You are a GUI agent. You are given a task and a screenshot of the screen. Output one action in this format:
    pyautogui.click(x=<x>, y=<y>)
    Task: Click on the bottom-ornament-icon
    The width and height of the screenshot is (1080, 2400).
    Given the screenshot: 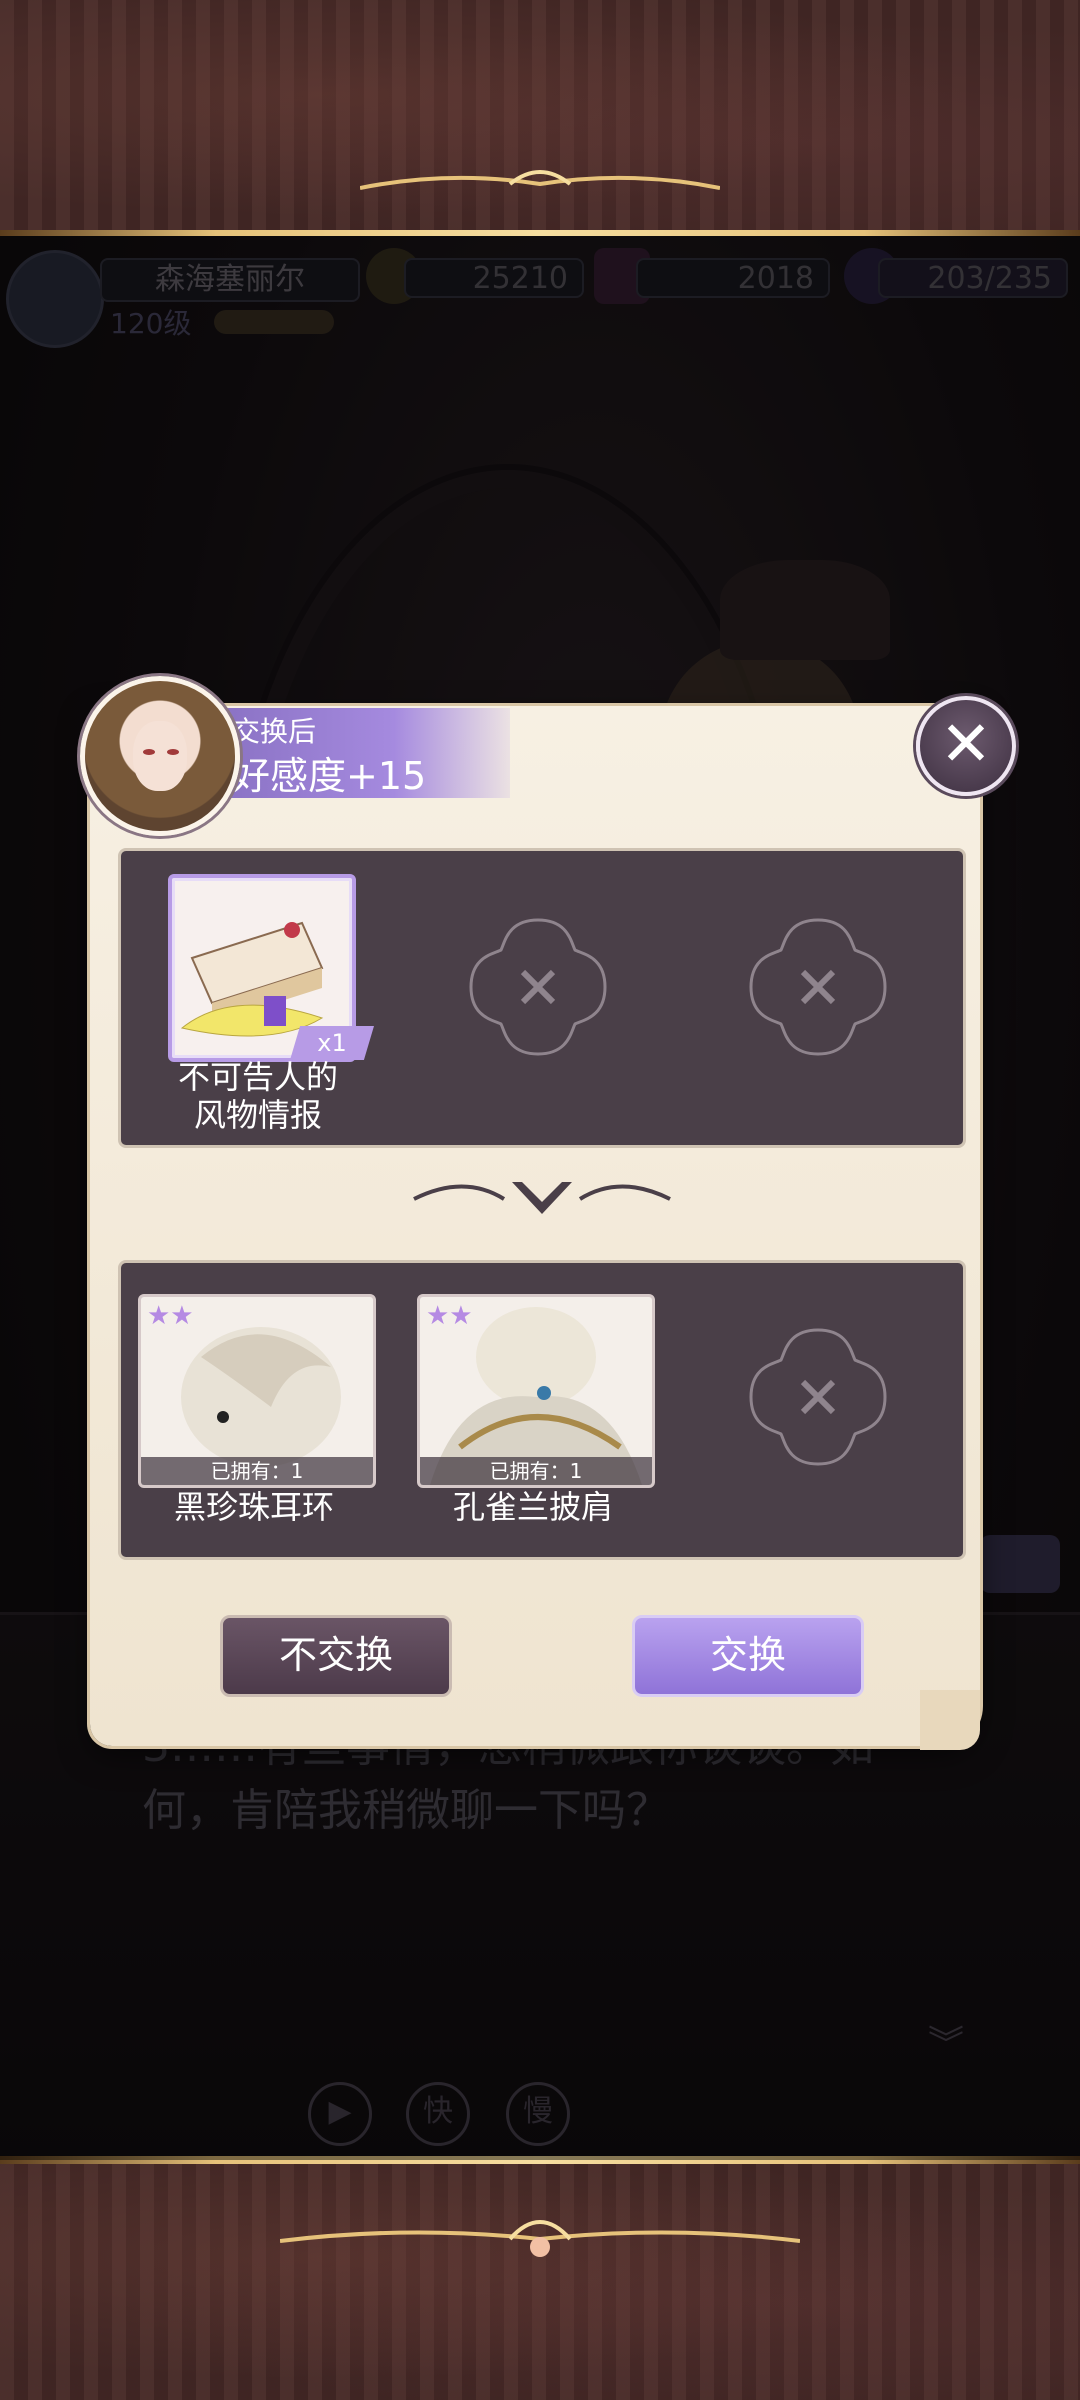 What is the action you would take?
    pyautogui.click(x=540, y=2238)
    